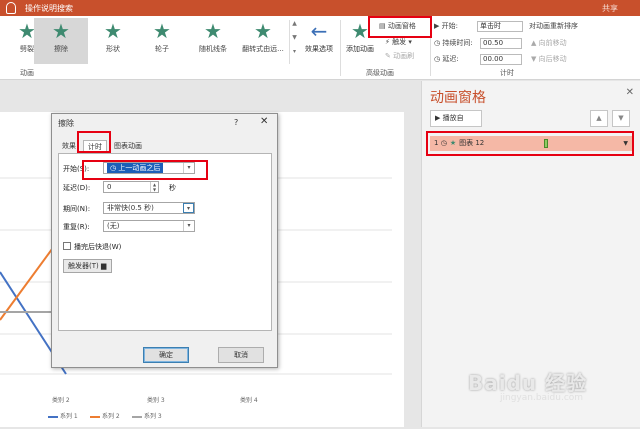 This screenshot has width=640, height=429. I want to click on duration-input: 00.50, so click(501, 43).